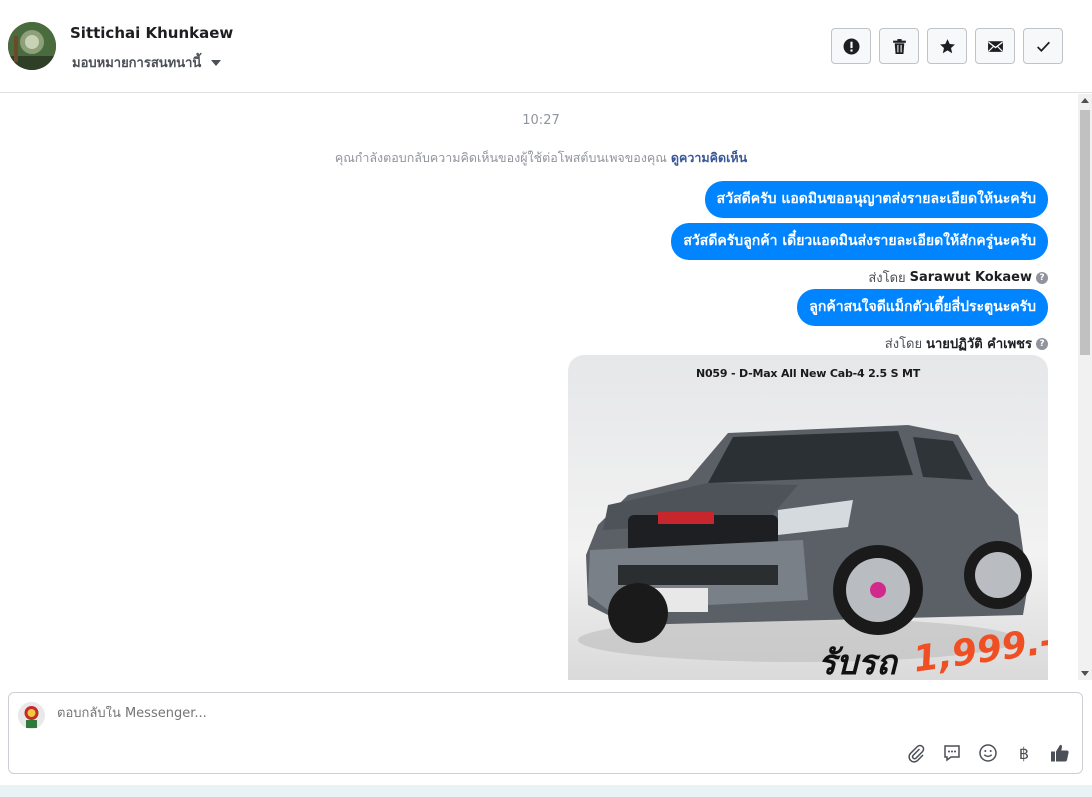  I want to click on mark-done-button, so click(1043, 46).